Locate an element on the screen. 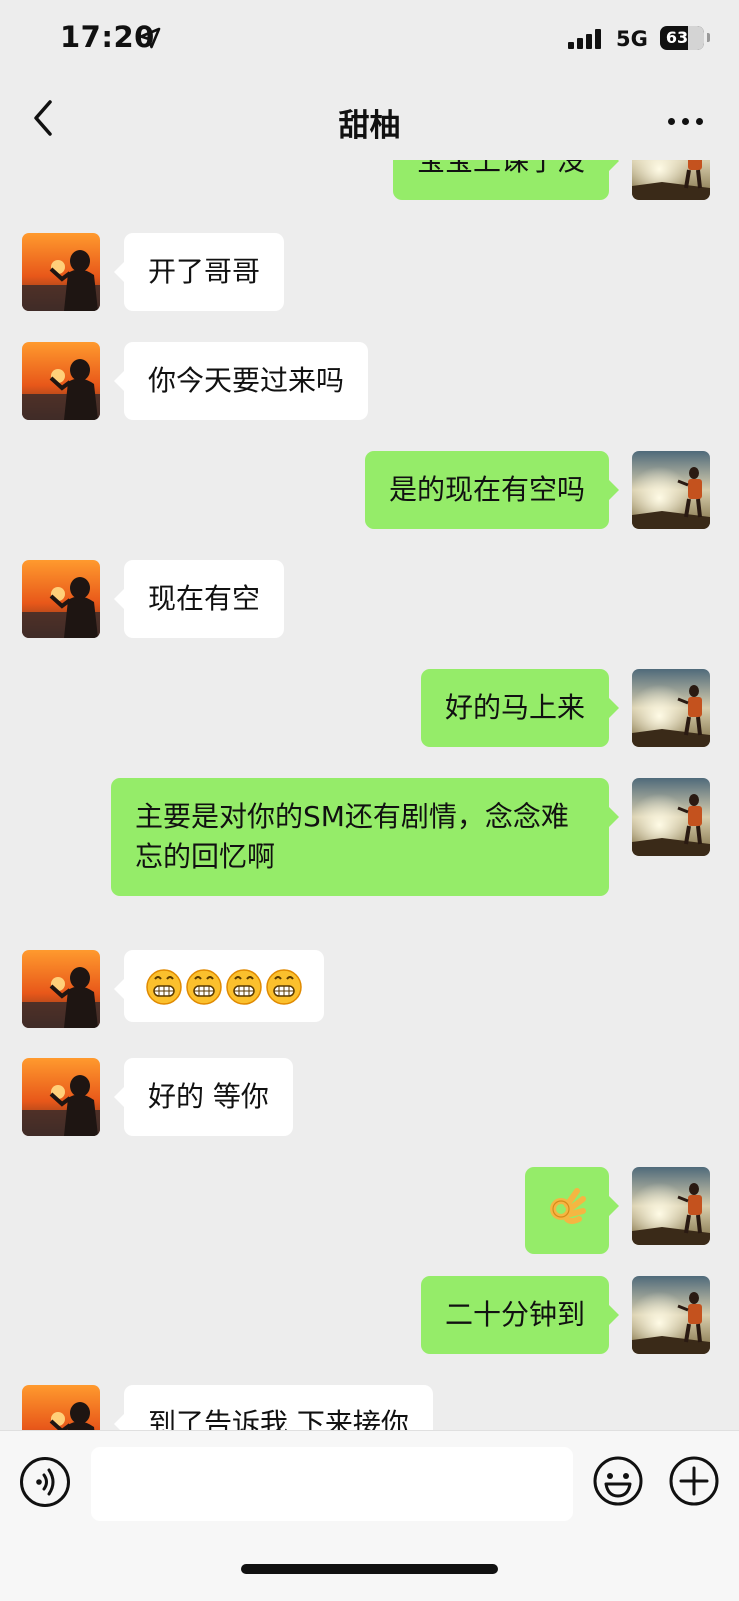 The width and height of the screenshot is (739, 1601). message-bubble-other: 你今天要过来吗 is located at coordinates (241, 381).